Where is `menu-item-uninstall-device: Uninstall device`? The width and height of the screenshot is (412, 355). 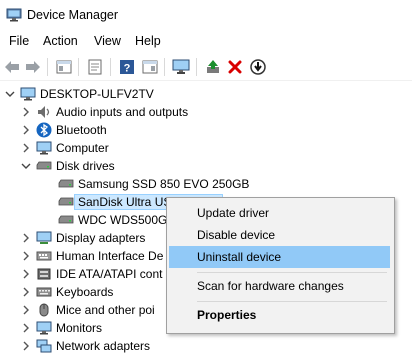
menu-item-uninstall-device: Uninstall device is located at coordinates (279, 257).